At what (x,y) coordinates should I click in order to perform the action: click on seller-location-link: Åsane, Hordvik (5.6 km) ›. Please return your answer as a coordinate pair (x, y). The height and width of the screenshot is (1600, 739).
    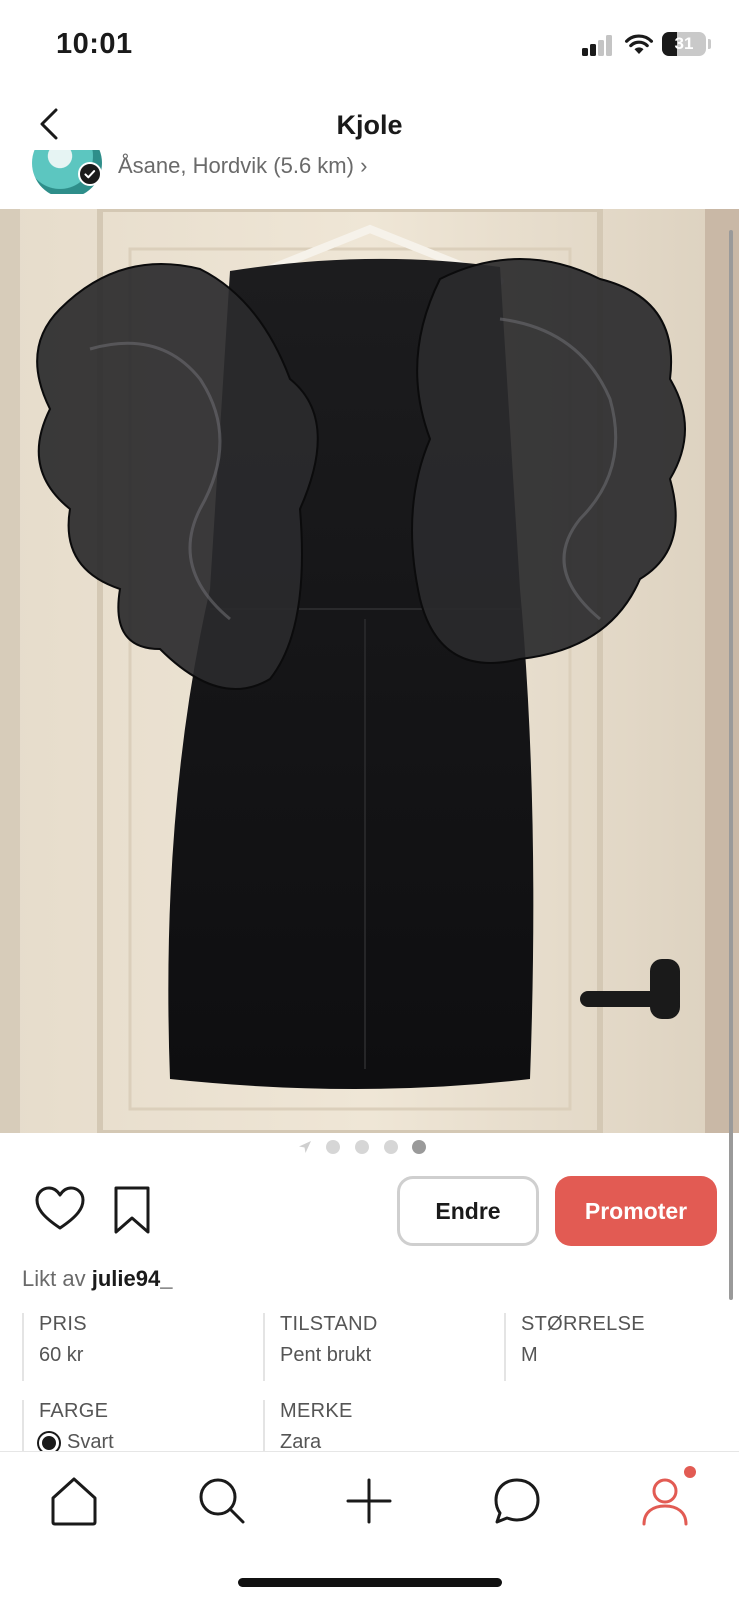
    Looking at the image, I should click on (242, 166).